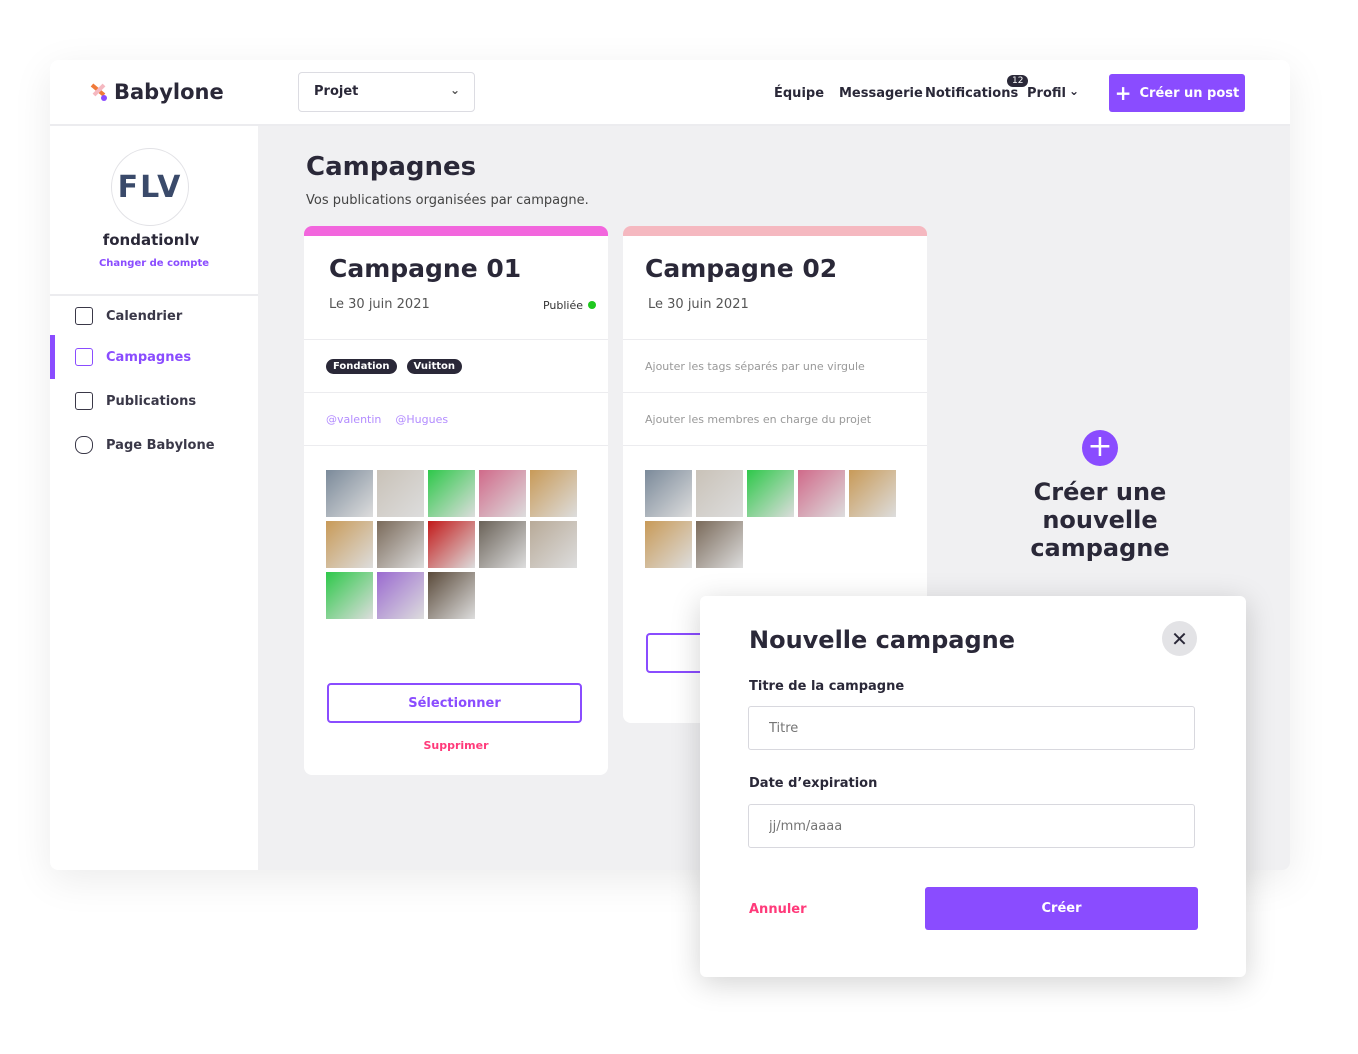  Describe the element at coordinates (98, 92) in the screenshot. I see `logo-icon` at that location.